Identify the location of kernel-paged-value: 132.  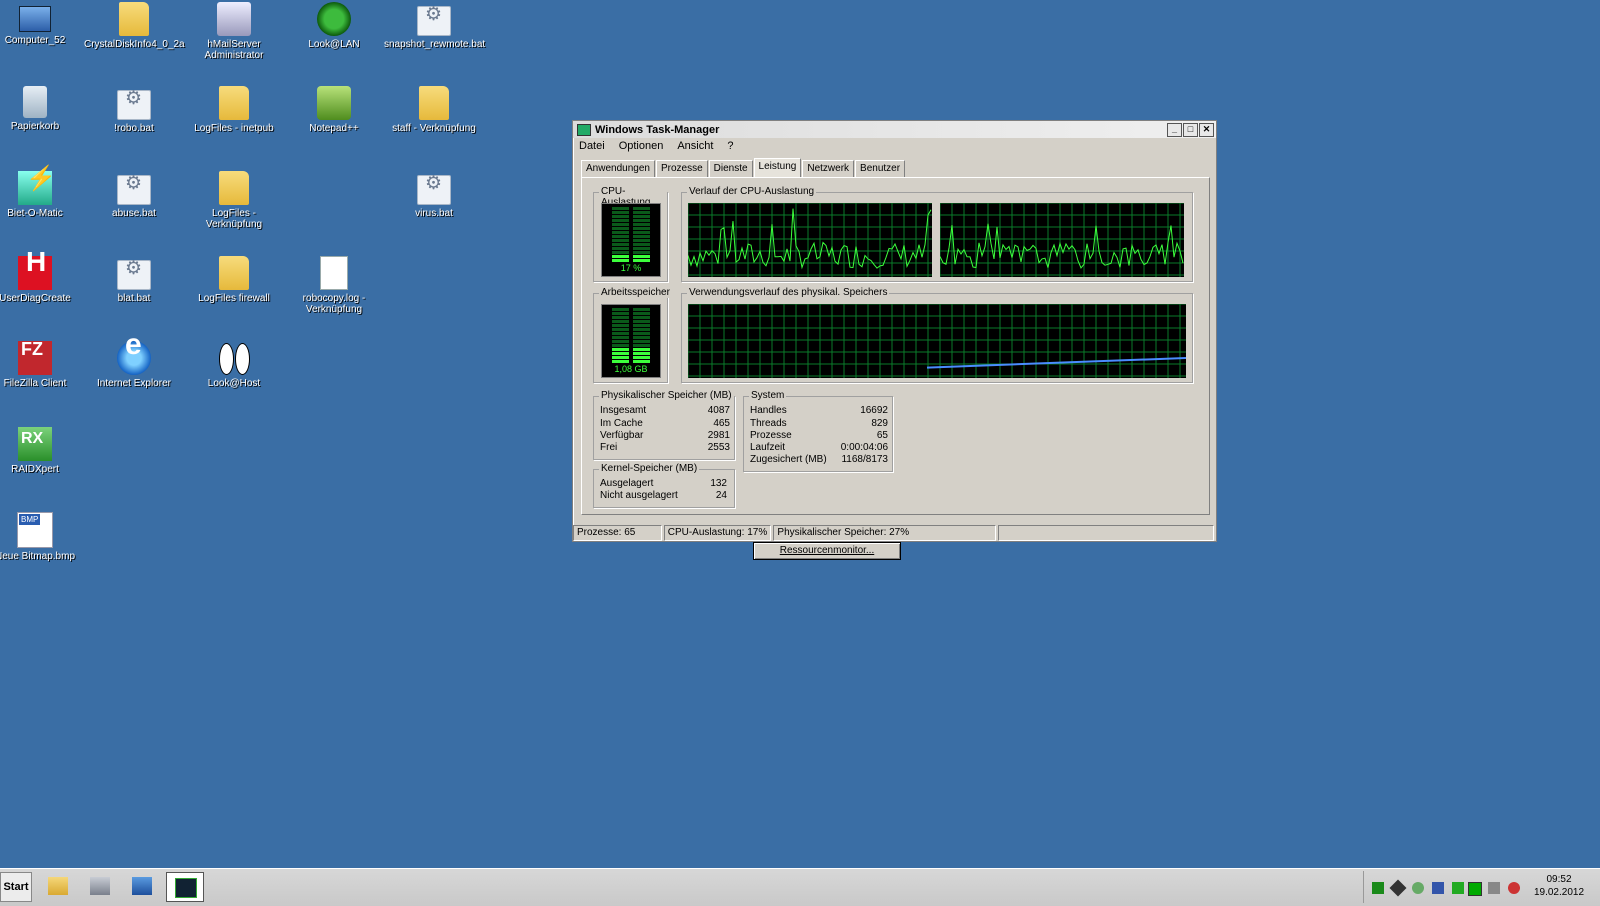
(718, 483).